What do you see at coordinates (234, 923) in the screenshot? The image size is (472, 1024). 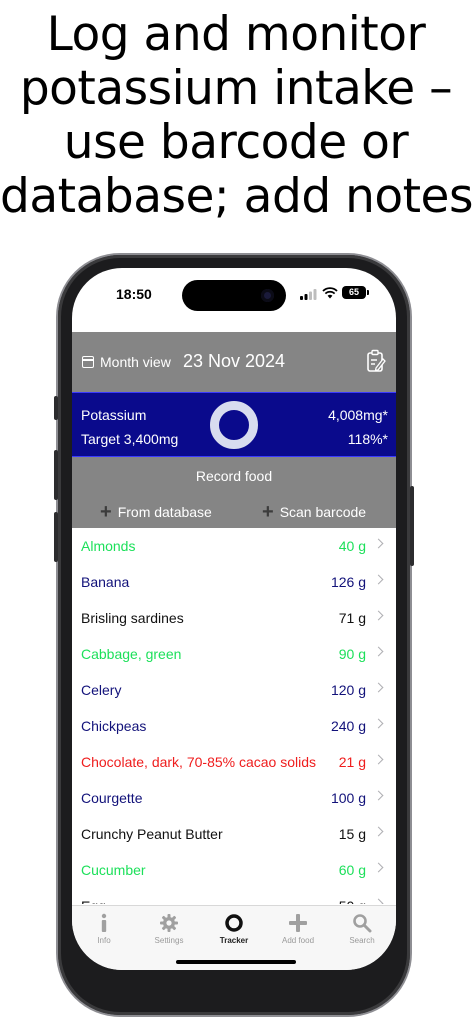 I see `ring-icon` at bounding box center [234, 923].